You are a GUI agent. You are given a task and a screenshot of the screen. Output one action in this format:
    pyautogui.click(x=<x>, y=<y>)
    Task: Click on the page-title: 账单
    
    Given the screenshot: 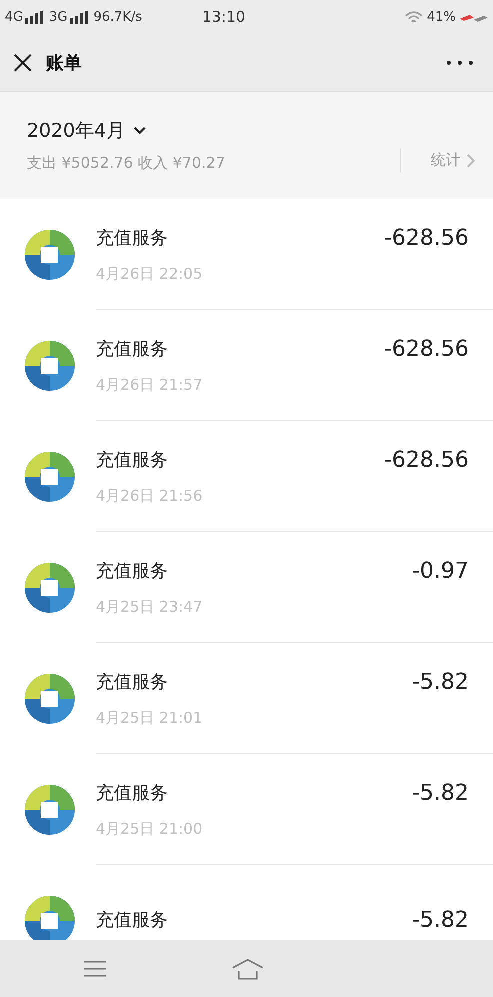 What is the action you would take?
    pyautogui.click(x=64, y=64)
    